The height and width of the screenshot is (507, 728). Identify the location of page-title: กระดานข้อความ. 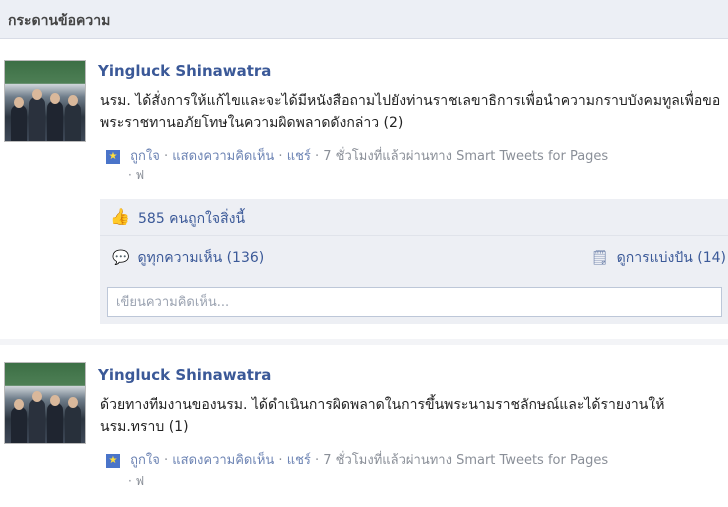
(59, 21).